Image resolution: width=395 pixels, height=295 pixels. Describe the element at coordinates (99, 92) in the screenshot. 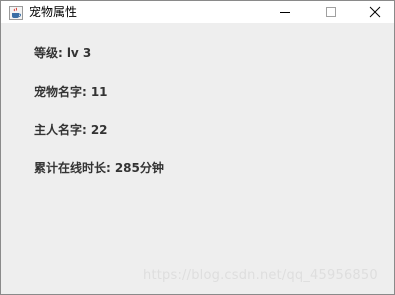

I see `pet-name-value: 11` at that location.